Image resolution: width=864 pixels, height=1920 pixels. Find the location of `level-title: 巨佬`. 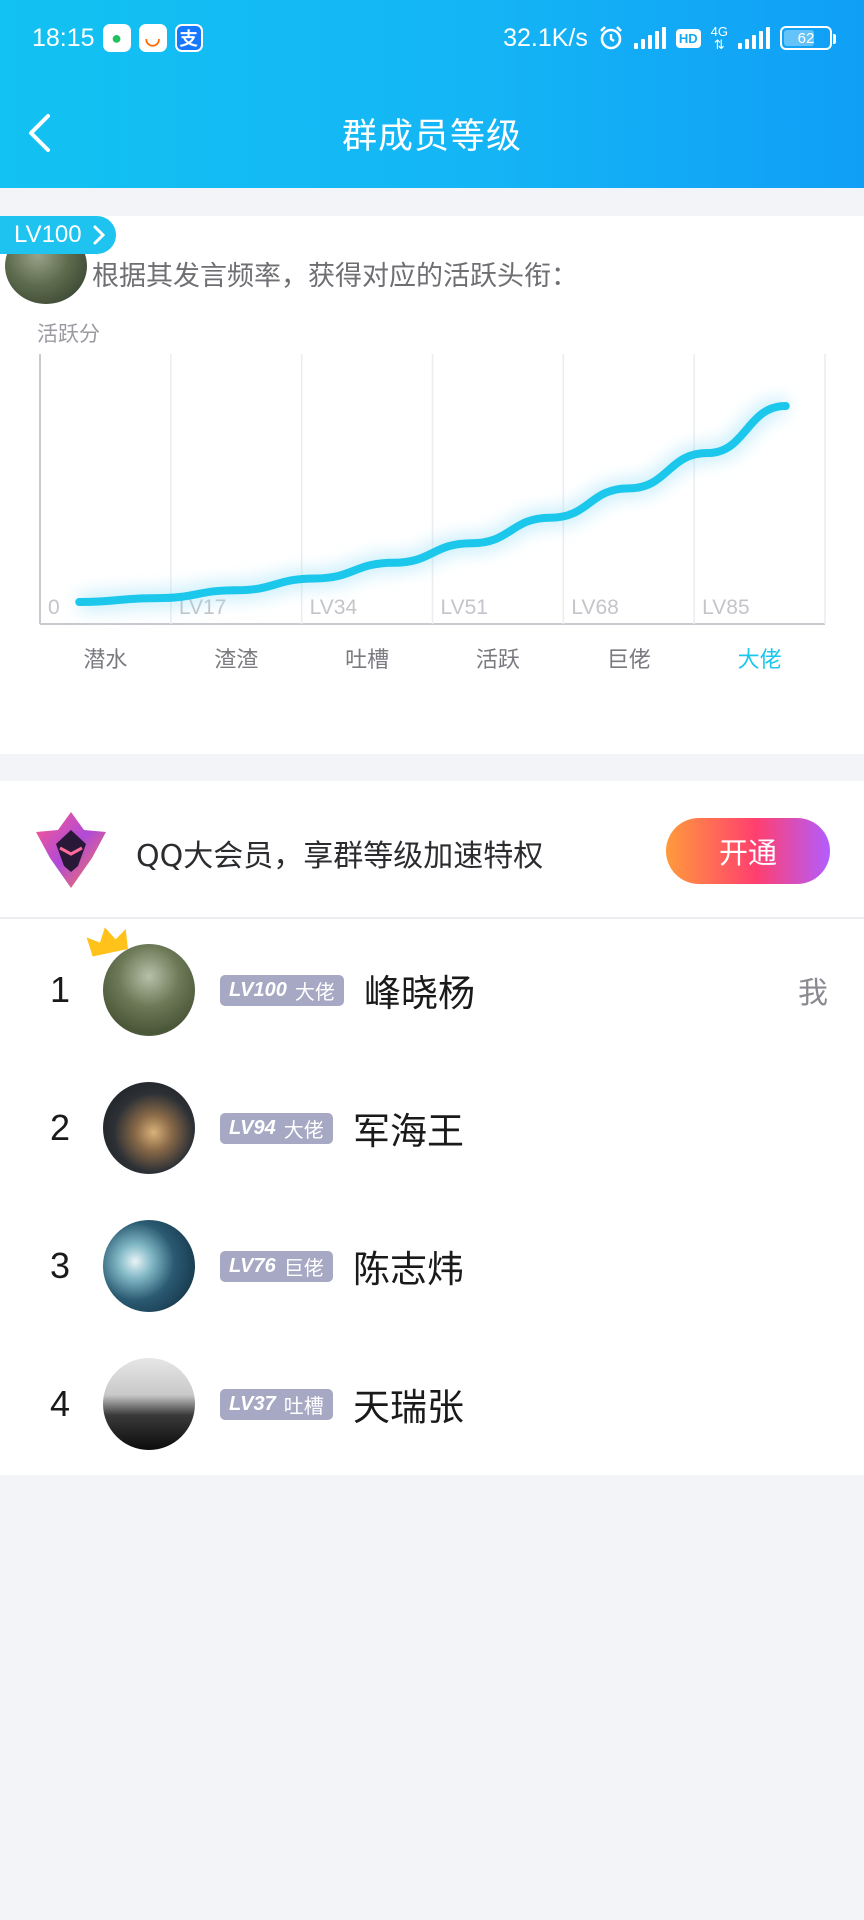

level-title: 巨佬 is located at coordinates (303, 1267).